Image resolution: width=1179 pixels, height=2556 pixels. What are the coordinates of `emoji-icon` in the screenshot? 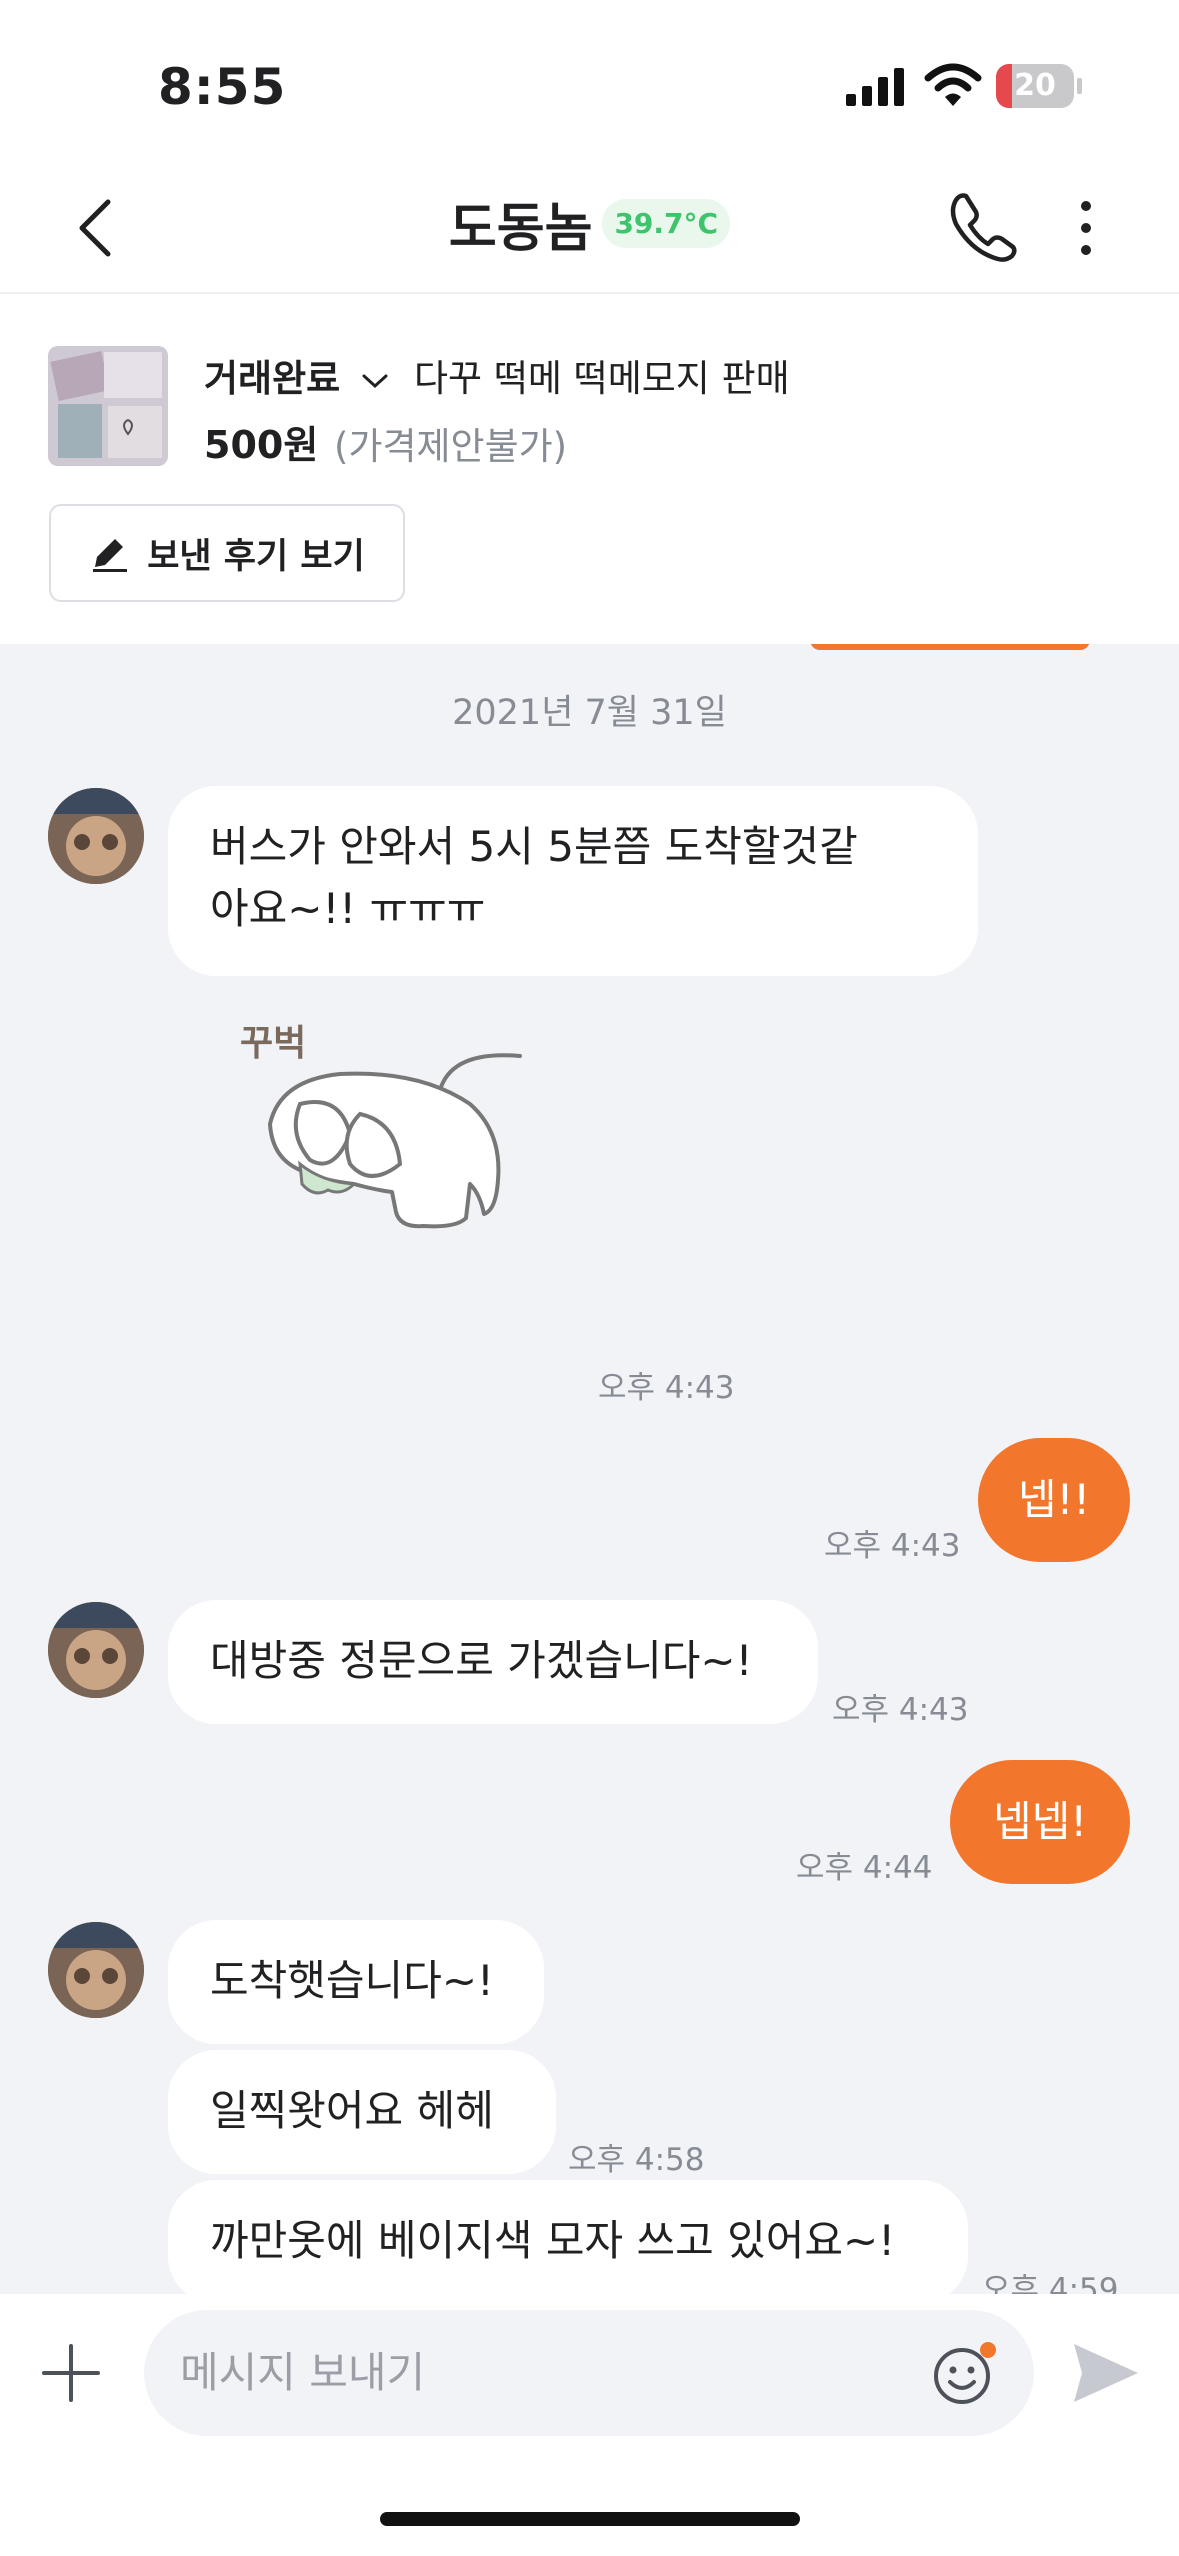 It's located at (965, 2373).